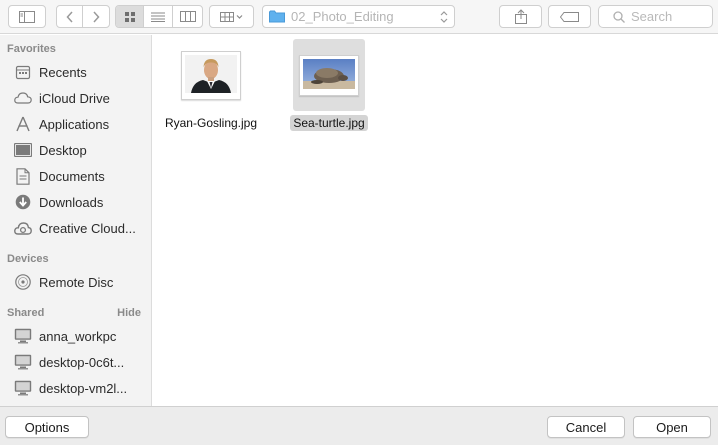 This screenshot has height=445, width=718. What do you see at coordinates (23, 124) in the screenshot?
I see `applications-icon` at bounding box center [23, 124].